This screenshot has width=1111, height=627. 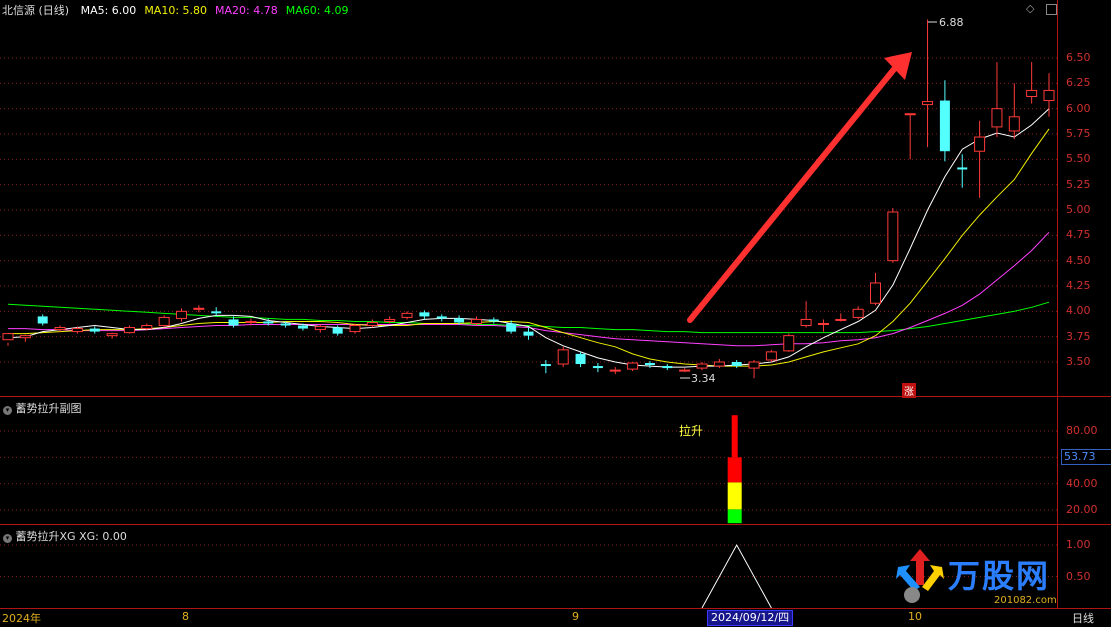 What do you see at coordinates (1078, 184) in the screenshot?
I see `y-tick-label: 5.25` at bounding box center [1078, 184].